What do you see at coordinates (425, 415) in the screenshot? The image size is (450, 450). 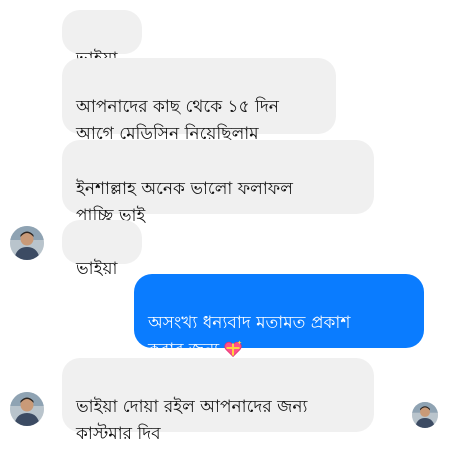 I see `read-receipt-avatar` at bounding box center [425, 415].